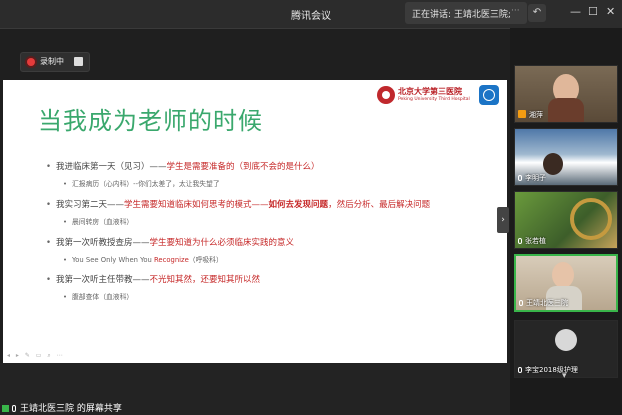 Image resolution: width=622 pixels, height=415 pixels. Describe the element at coordinates (150, 121) in the screenshot. I see `slide-title: 当我成为老师的时候` at that location.